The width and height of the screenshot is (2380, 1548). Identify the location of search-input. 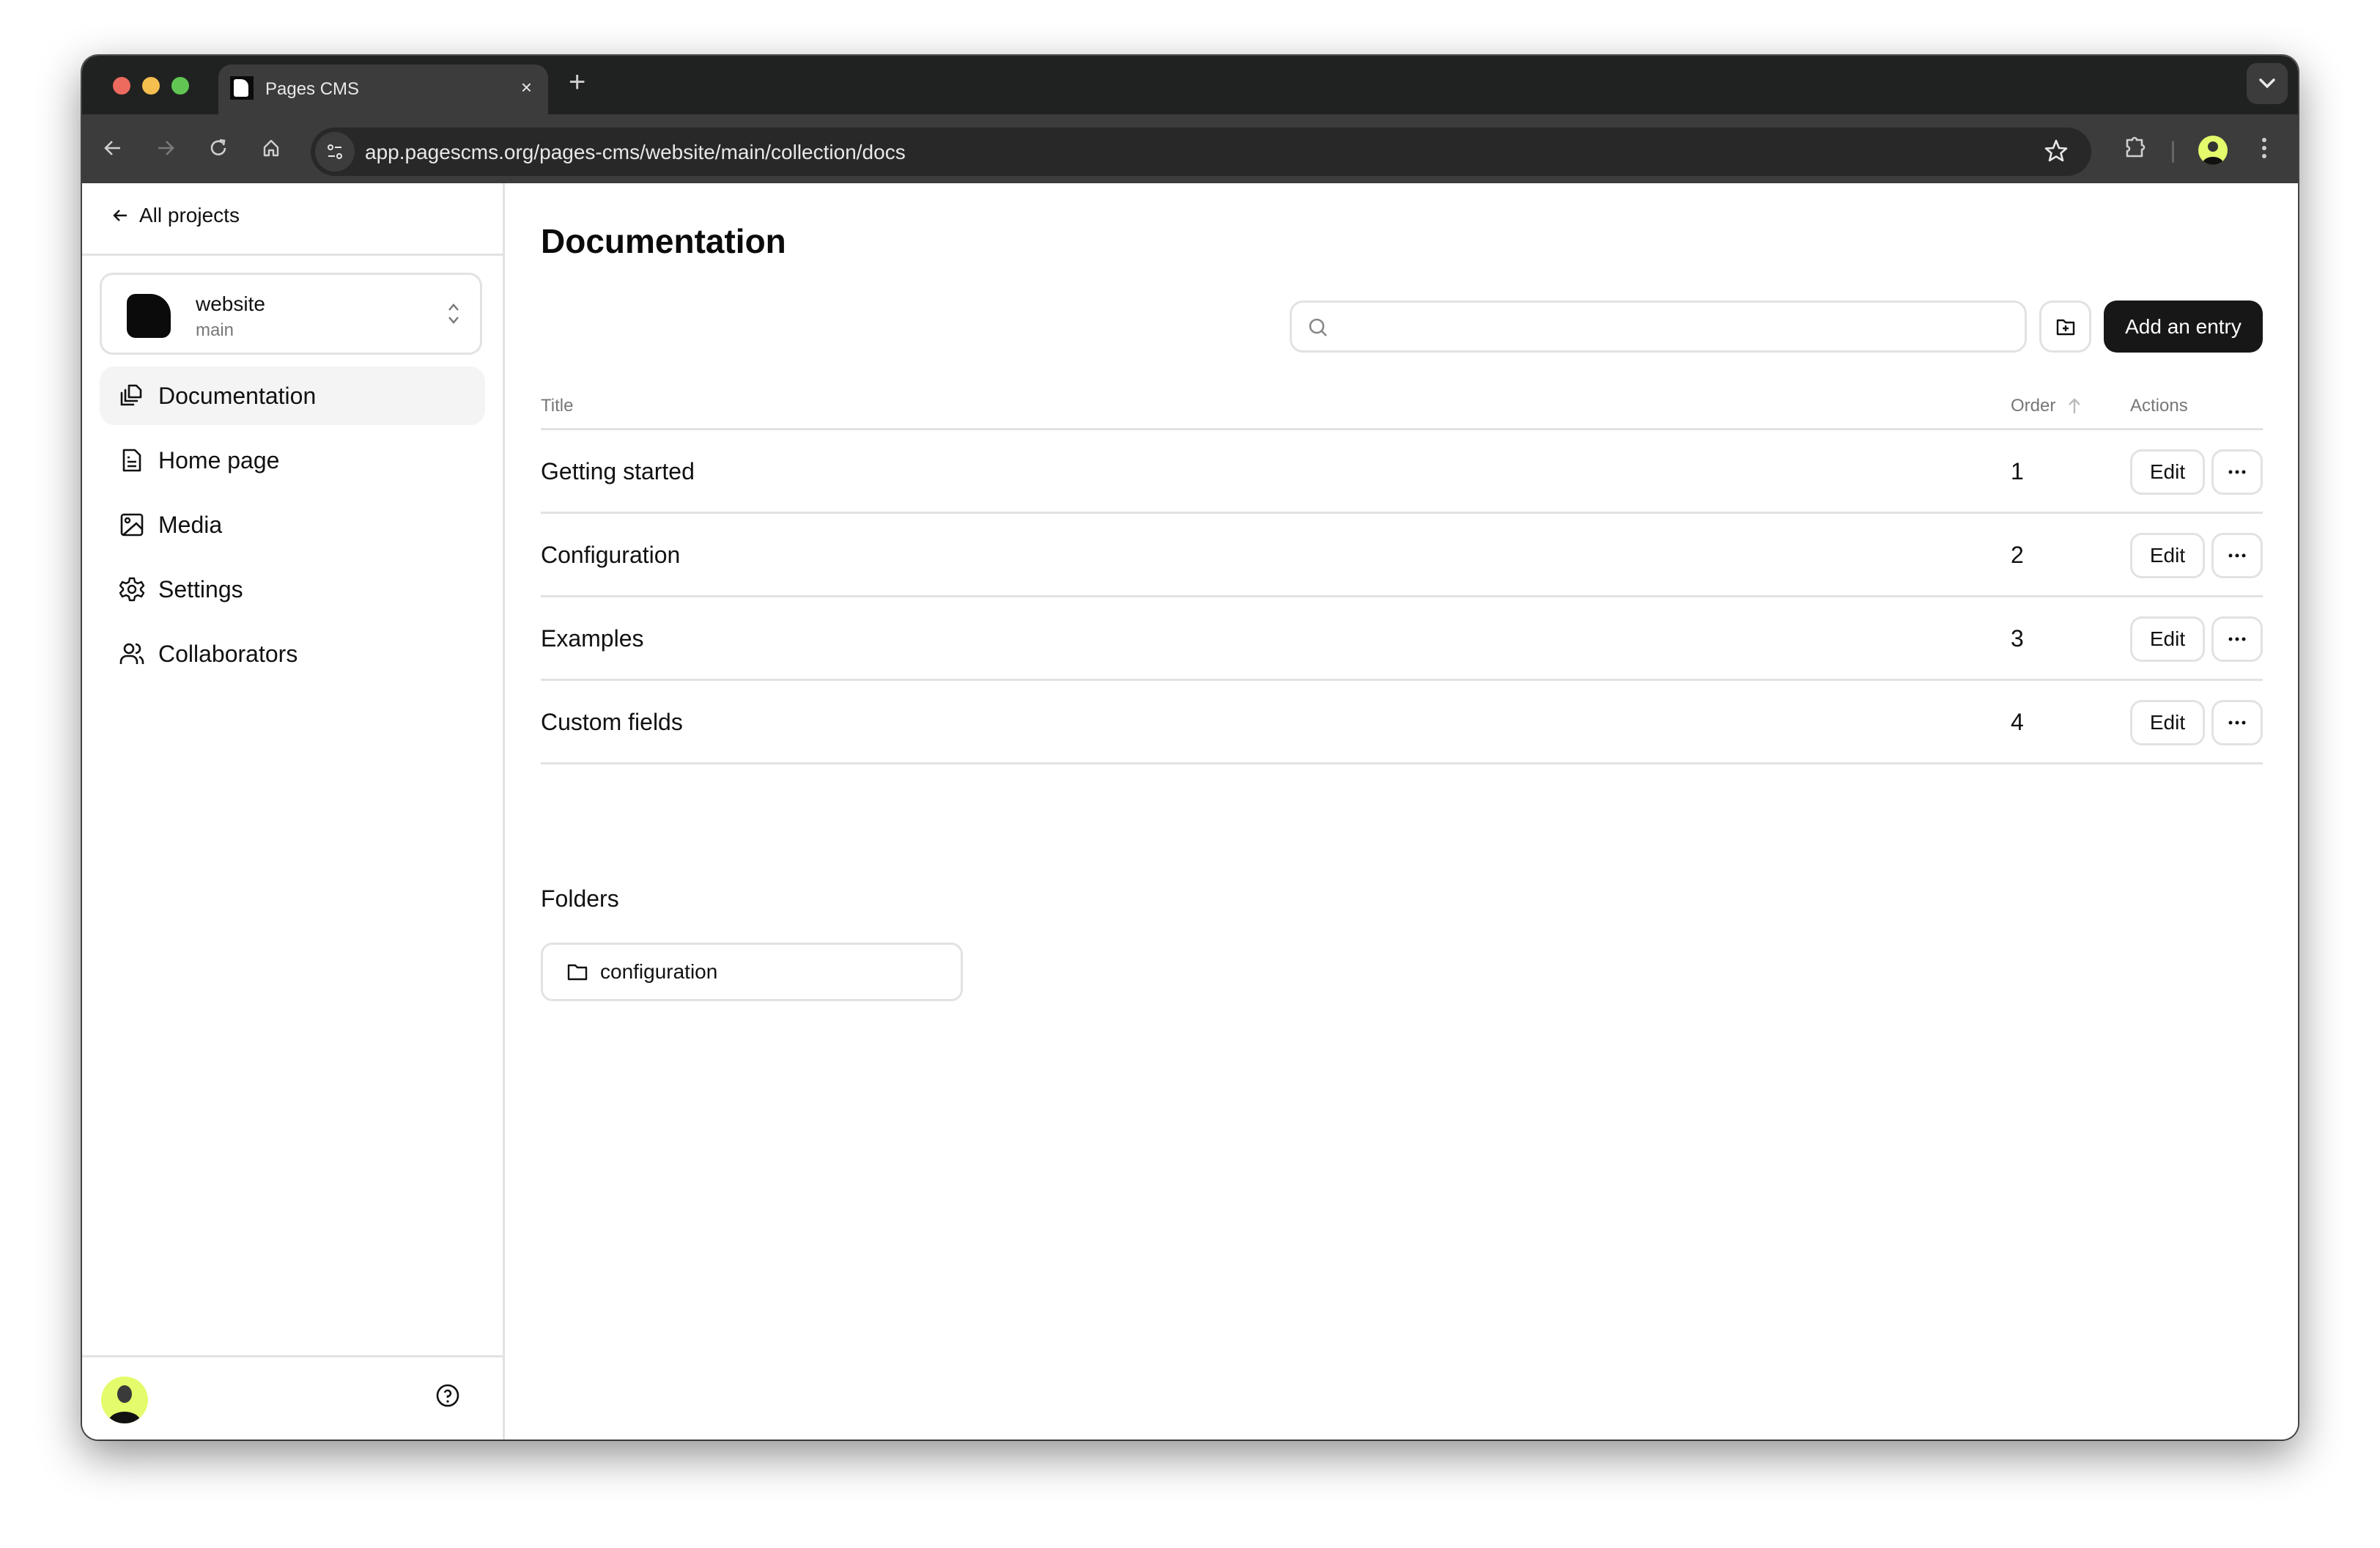
(1677, 327).